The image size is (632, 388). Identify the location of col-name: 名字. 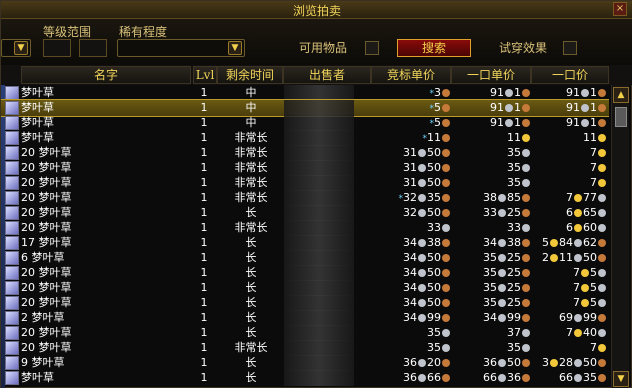
(106, 75).